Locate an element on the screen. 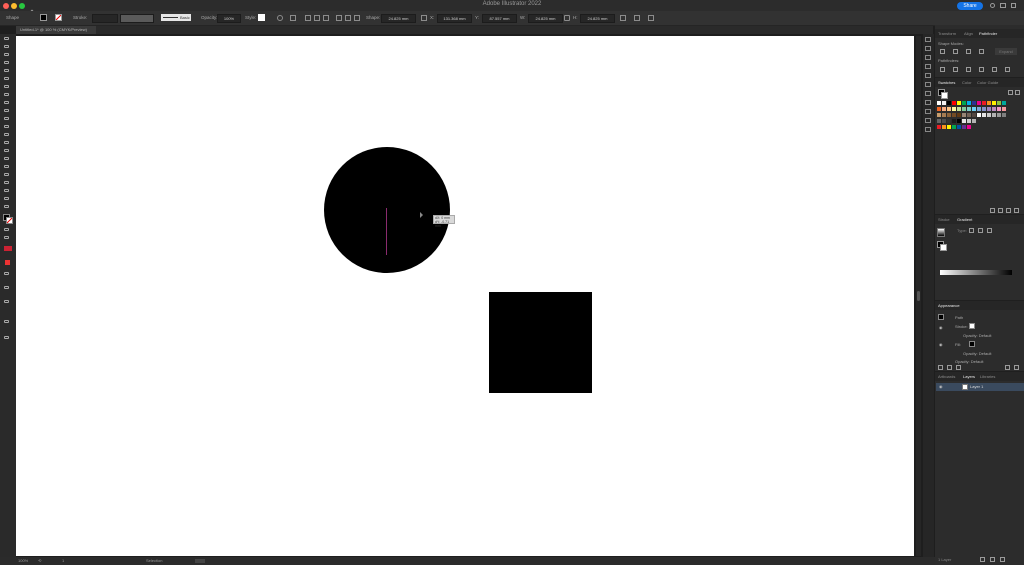  recolor-icon is located at coordinates (280, 18).